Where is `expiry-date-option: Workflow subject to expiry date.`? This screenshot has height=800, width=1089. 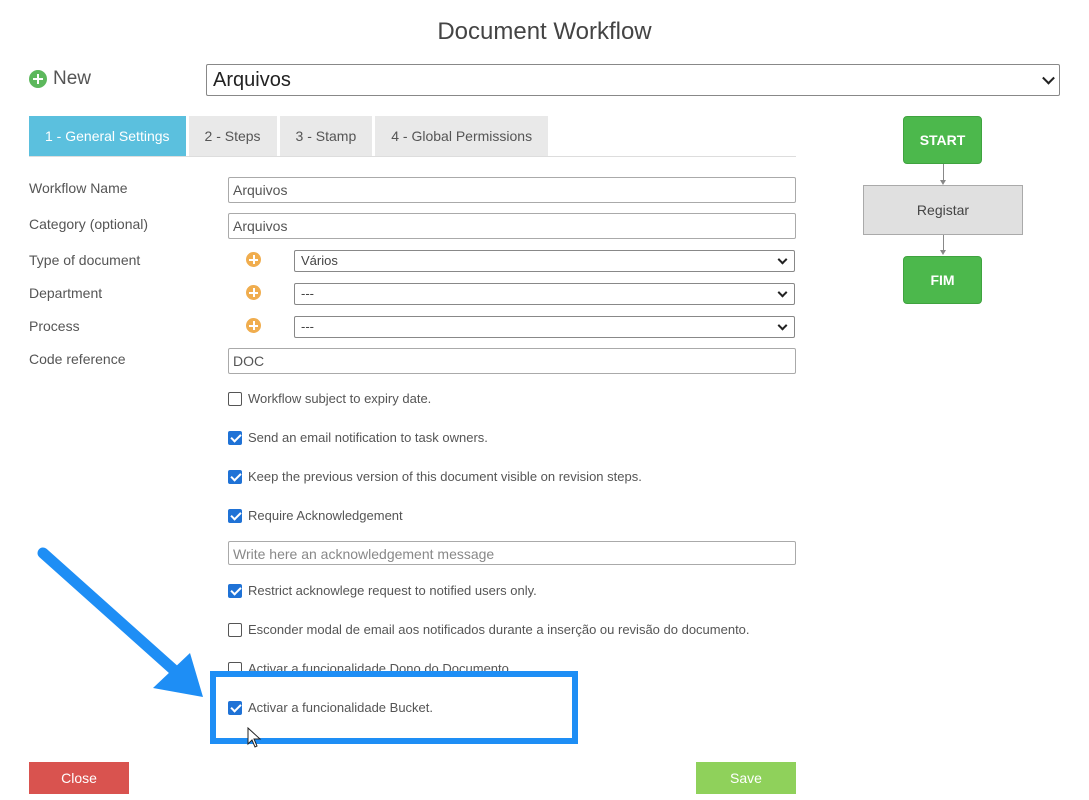 expiry-date-option: Workflow subject to expiry date. is located at coordinates (329, 398).